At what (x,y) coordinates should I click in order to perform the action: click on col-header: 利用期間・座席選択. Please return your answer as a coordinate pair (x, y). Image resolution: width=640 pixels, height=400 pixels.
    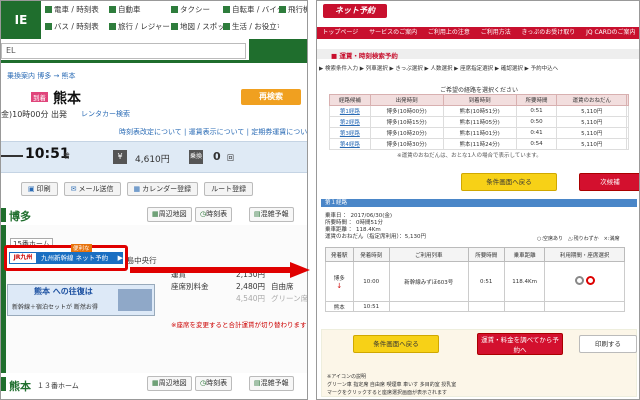
    Looking at the image, I should click on (584, 254).